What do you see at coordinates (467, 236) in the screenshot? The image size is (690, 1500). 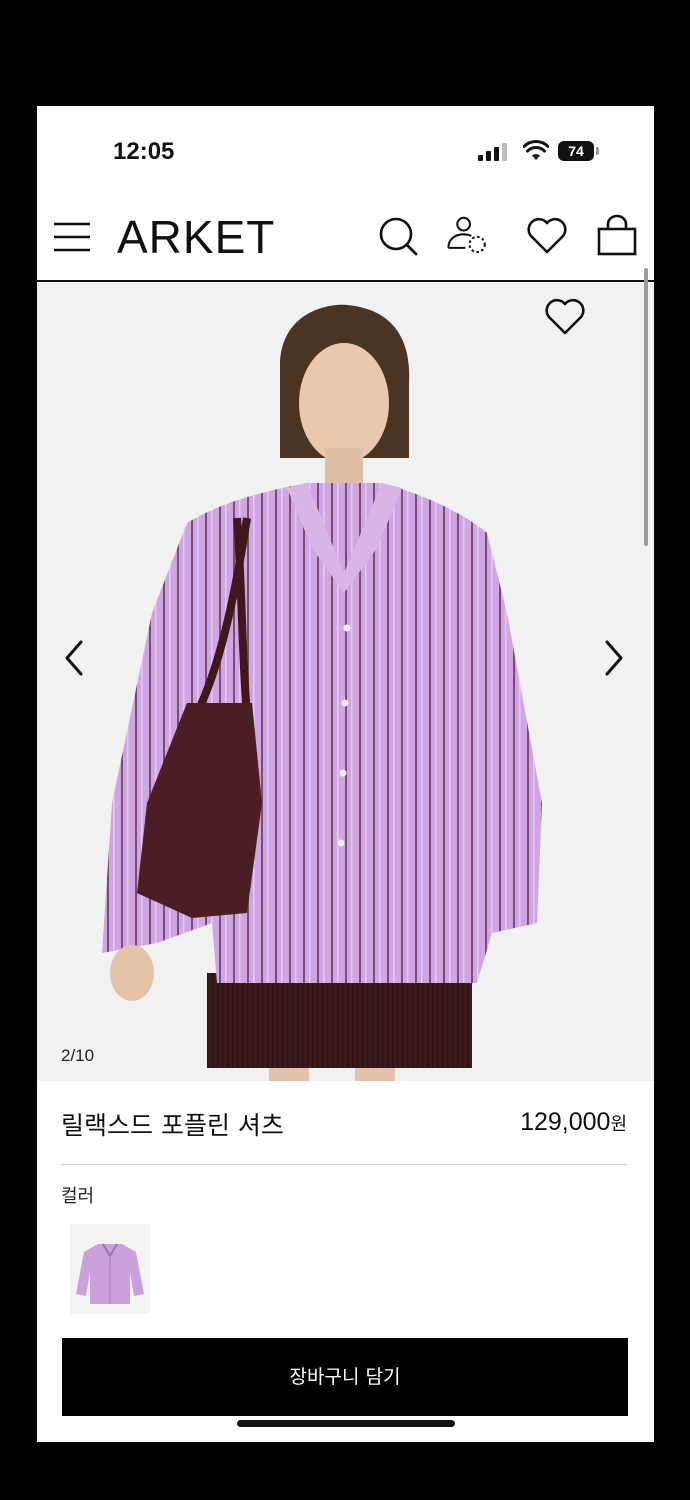 I see `account-icon` at bounding box center [467, 236].